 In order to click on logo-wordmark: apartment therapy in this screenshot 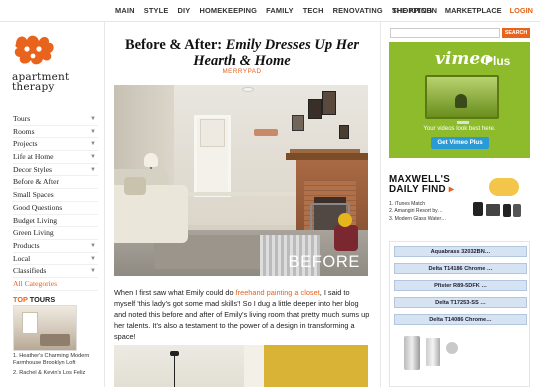, I will do `click(40, 82)`.